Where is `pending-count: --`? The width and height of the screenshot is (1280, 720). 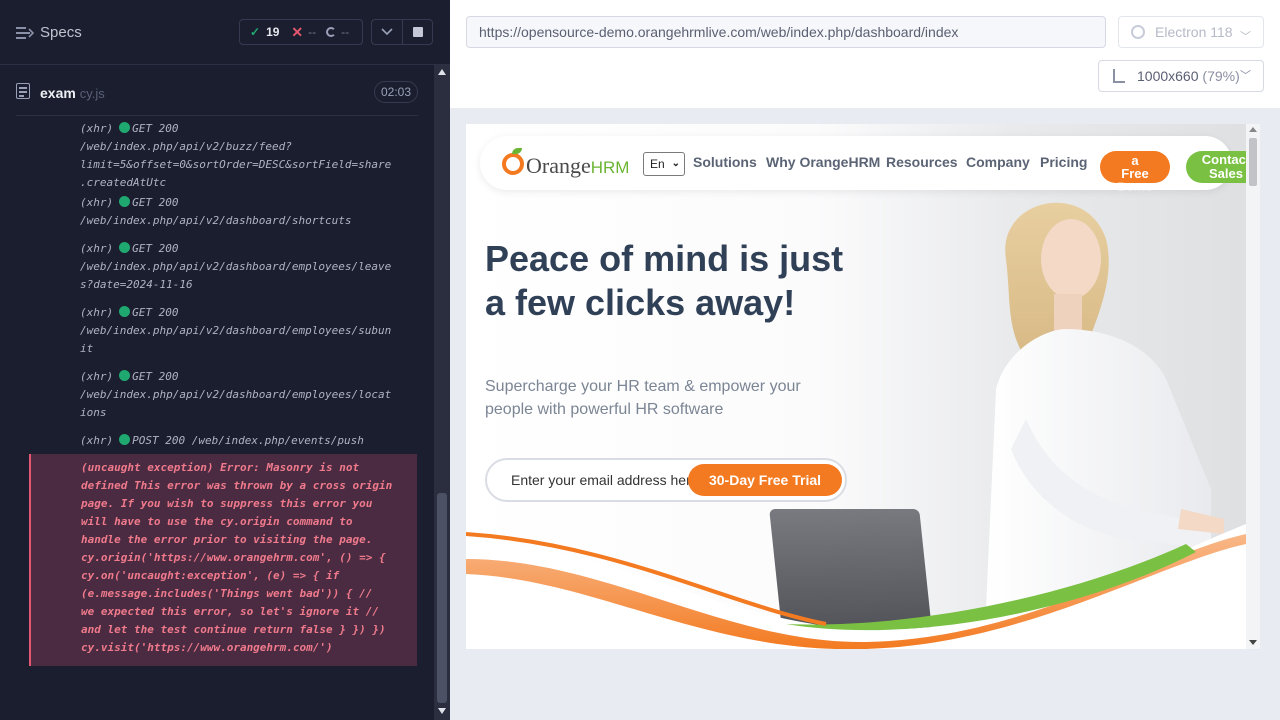
pending-count: -- is located at coordinates (345, 32).